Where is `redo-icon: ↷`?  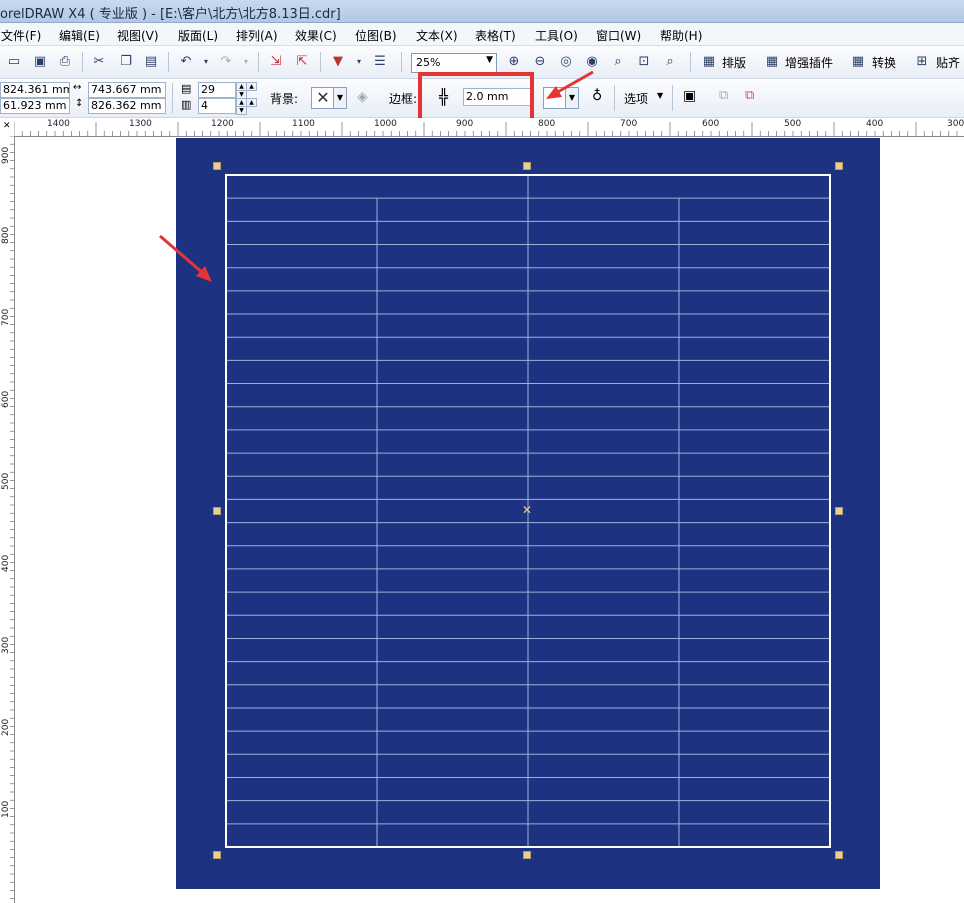 redo-icon: ↷ is located at coordinates (226, 62).